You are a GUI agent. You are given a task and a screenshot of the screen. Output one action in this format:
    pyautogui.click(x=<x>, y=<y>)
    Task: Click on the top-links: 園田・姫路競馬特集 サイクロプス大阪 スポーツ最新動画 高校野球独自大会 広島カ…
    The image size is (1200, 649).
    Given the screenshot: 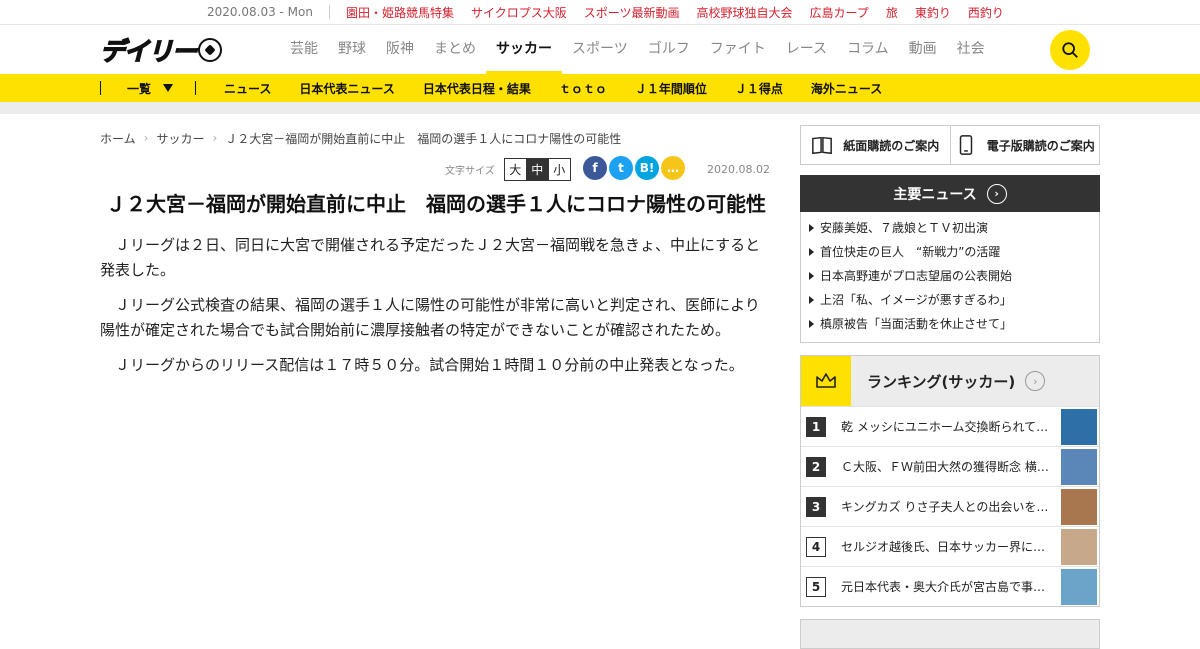 What is the action you would take?
    pyautogui.click(x=675, y=12)
    